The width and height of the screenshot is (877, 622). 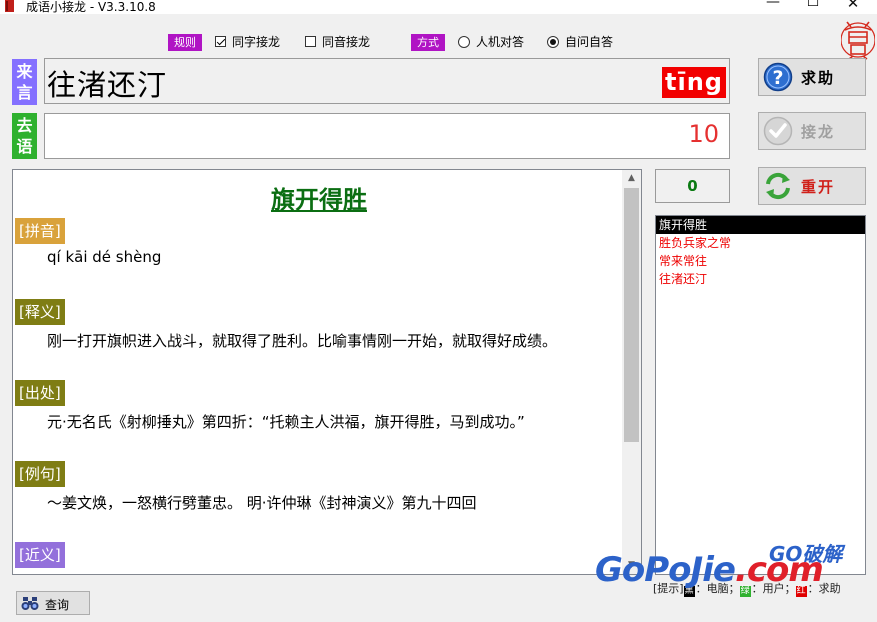 I want to click on history-item: 往渚还汀, so click(x=760, y=279).